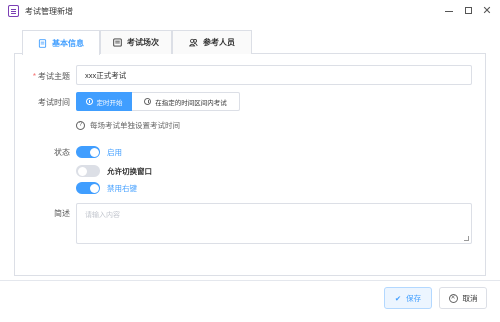 This screenshot has height=322, width=500. Describe the element at coordinates (129, 171) in the screenshot. I see `allow-window-switch-label: 允许切换窗口` at that location.